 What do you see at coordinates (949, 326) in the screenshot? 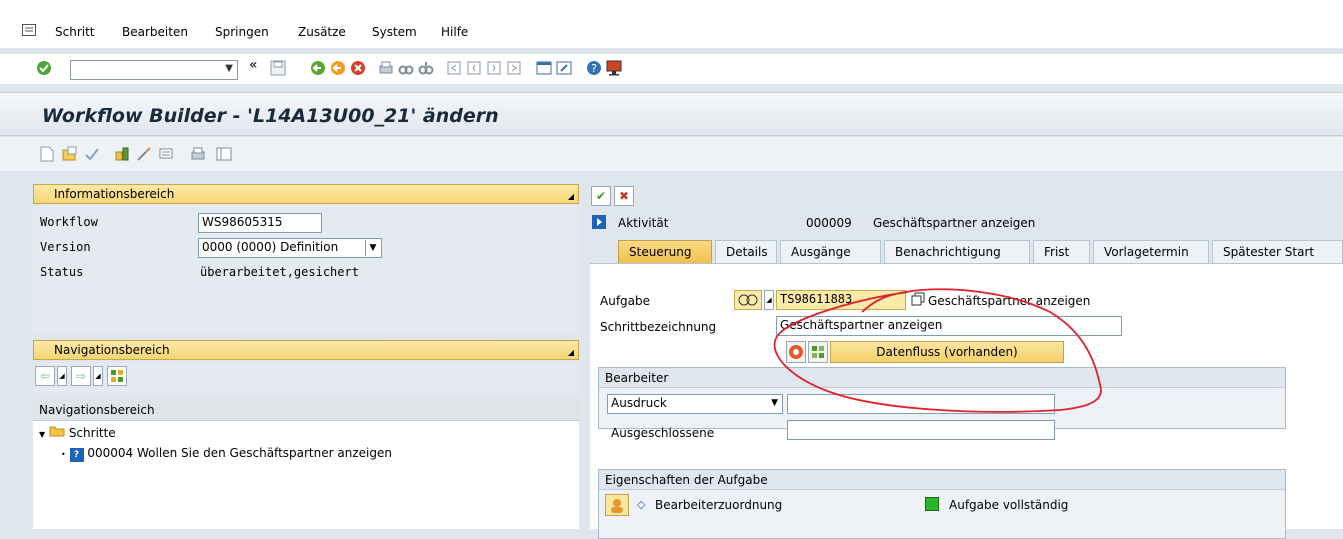
I see `stepname-field: Geschäftspartner anzeigen` at bounding box center [949, 326].